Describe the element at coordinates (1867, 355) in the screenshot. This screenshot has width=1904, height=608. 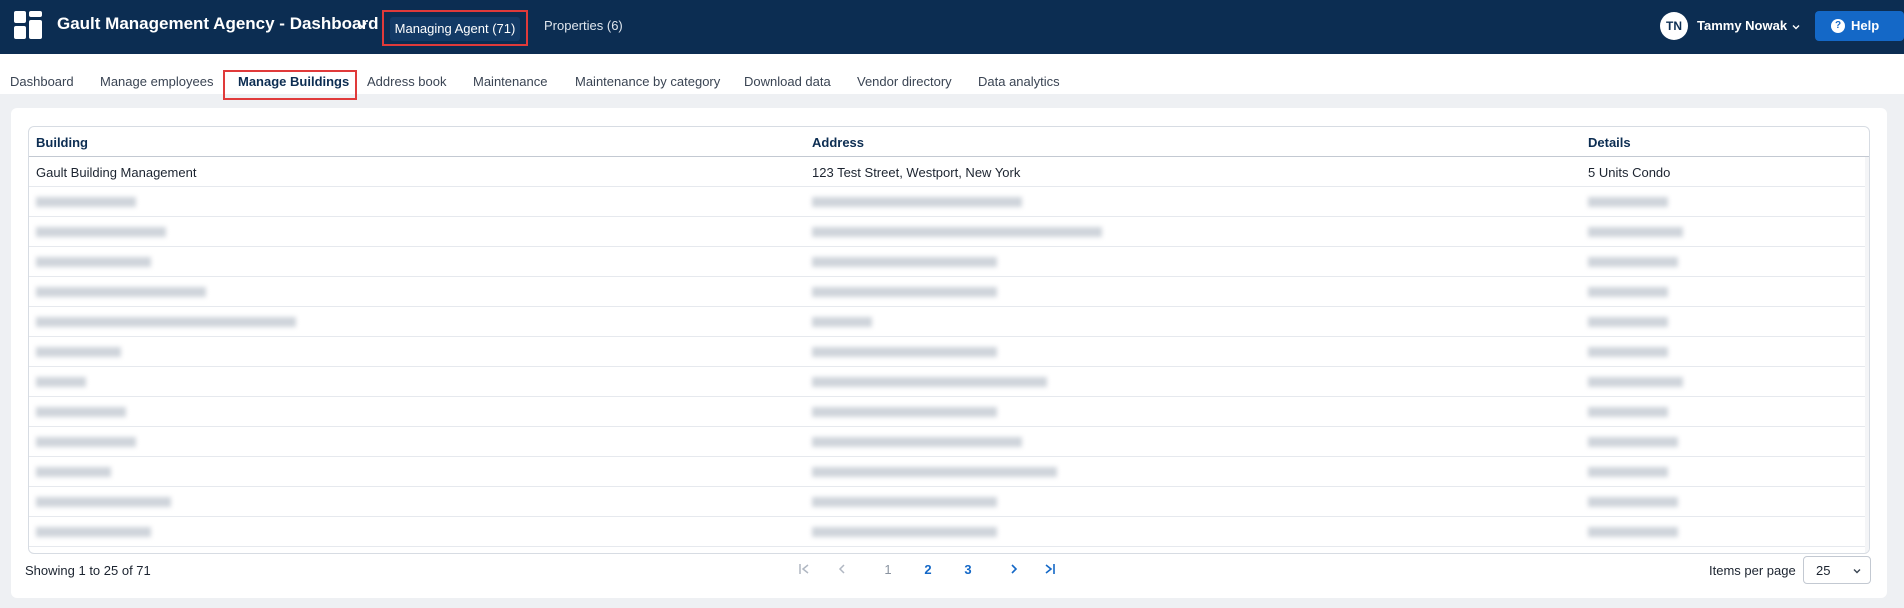
I see `table-scrollbar` at that location.